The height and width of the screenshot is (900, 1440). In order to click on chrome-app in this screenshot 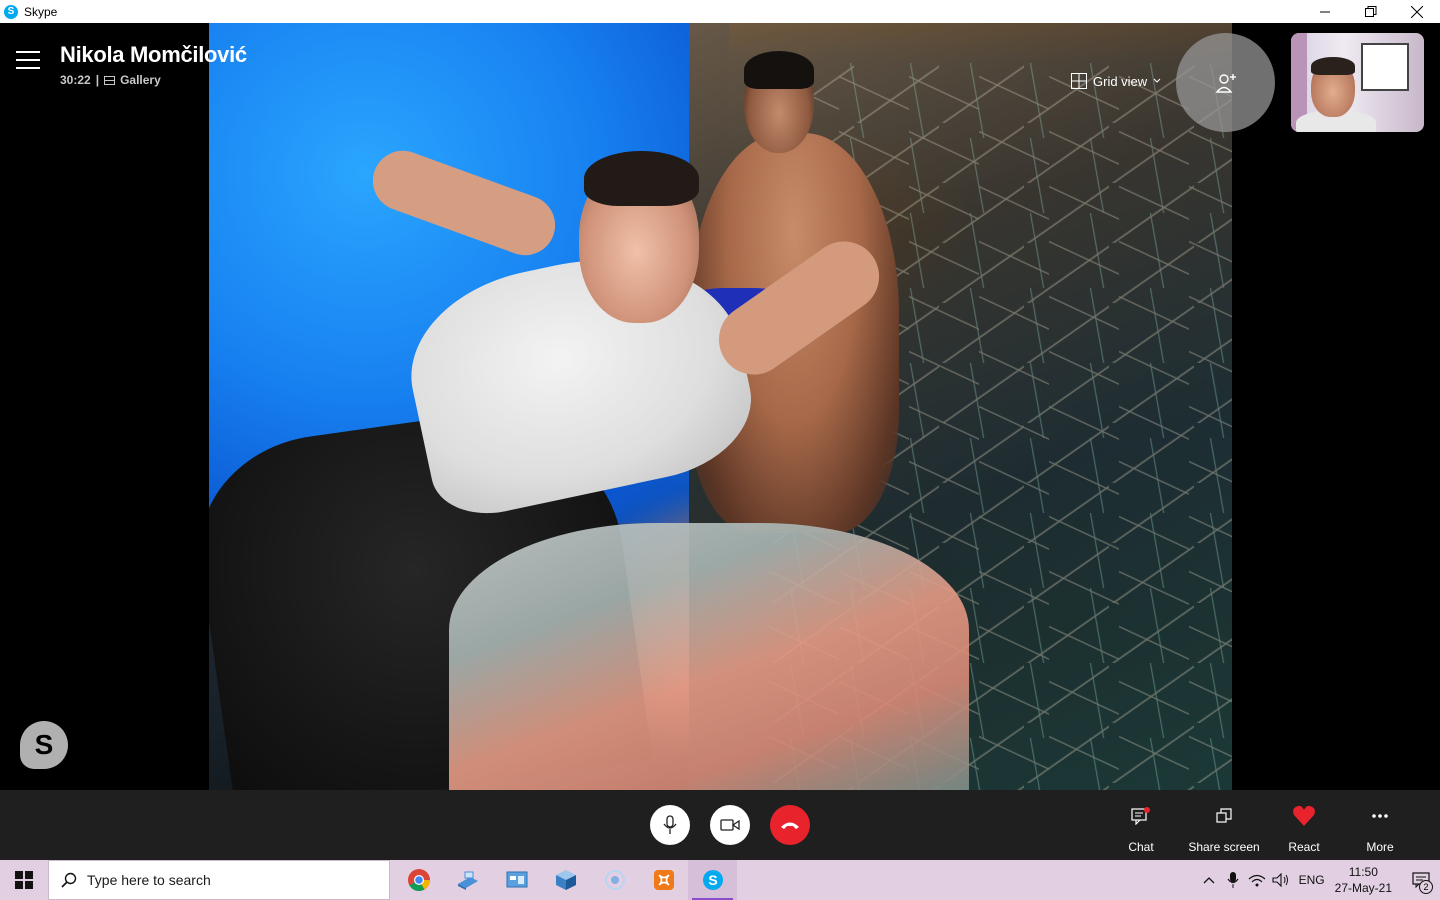, I will do `click(418, 880)`.